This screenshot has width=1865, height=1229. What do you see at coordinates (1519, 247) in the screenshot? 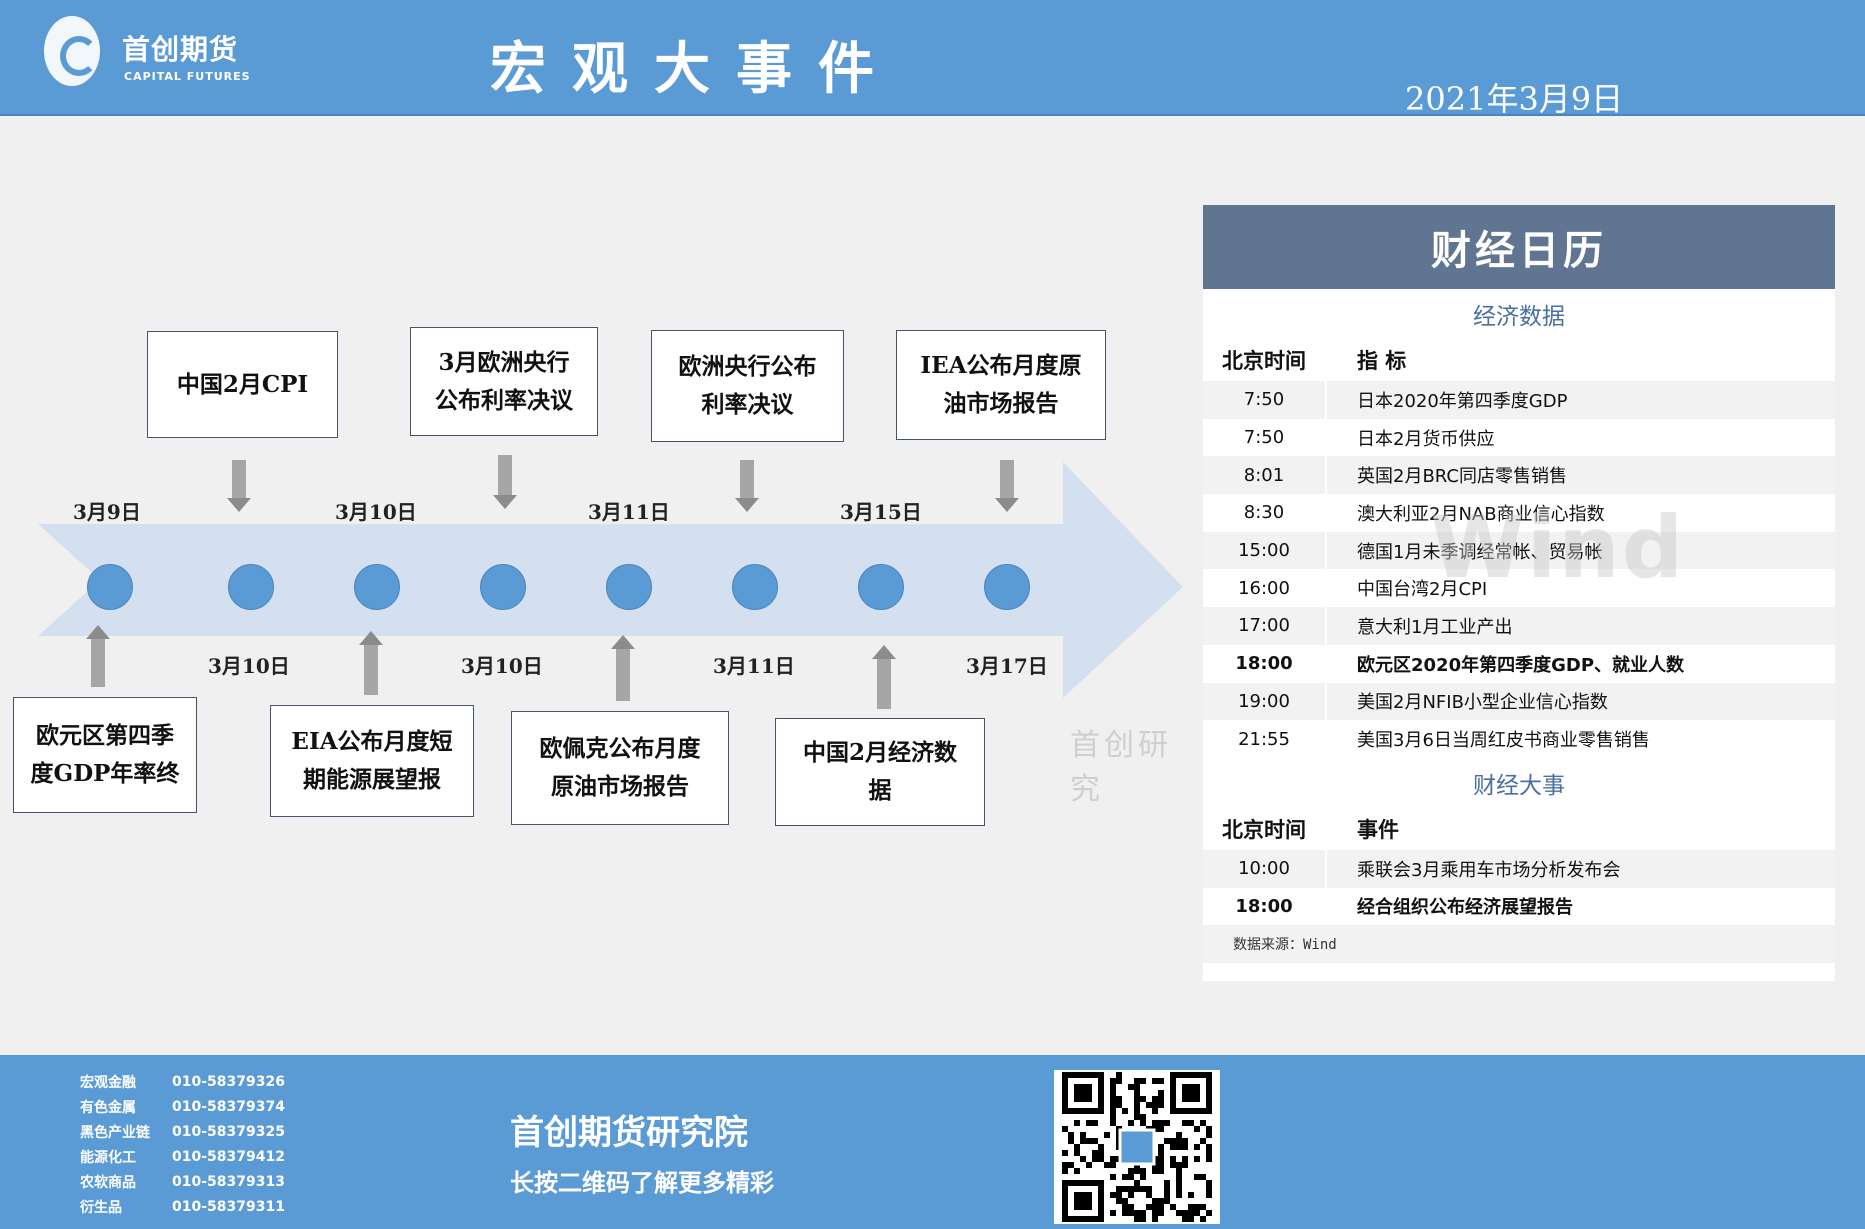
I see `calendar-title: 财经日历` at bounding box center [1519, 247].